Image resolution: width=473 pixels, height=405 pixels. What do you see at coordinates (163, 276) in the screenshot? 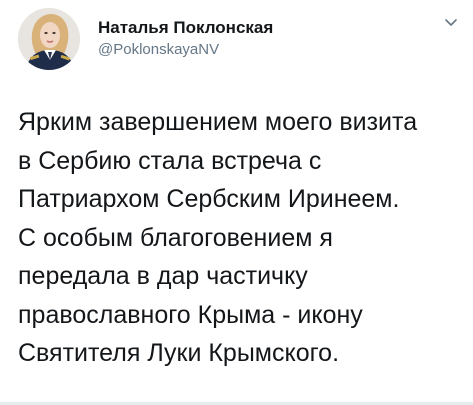
I see `tweet-text-line: передала в дар частичку` at bounding box center [163, 276].